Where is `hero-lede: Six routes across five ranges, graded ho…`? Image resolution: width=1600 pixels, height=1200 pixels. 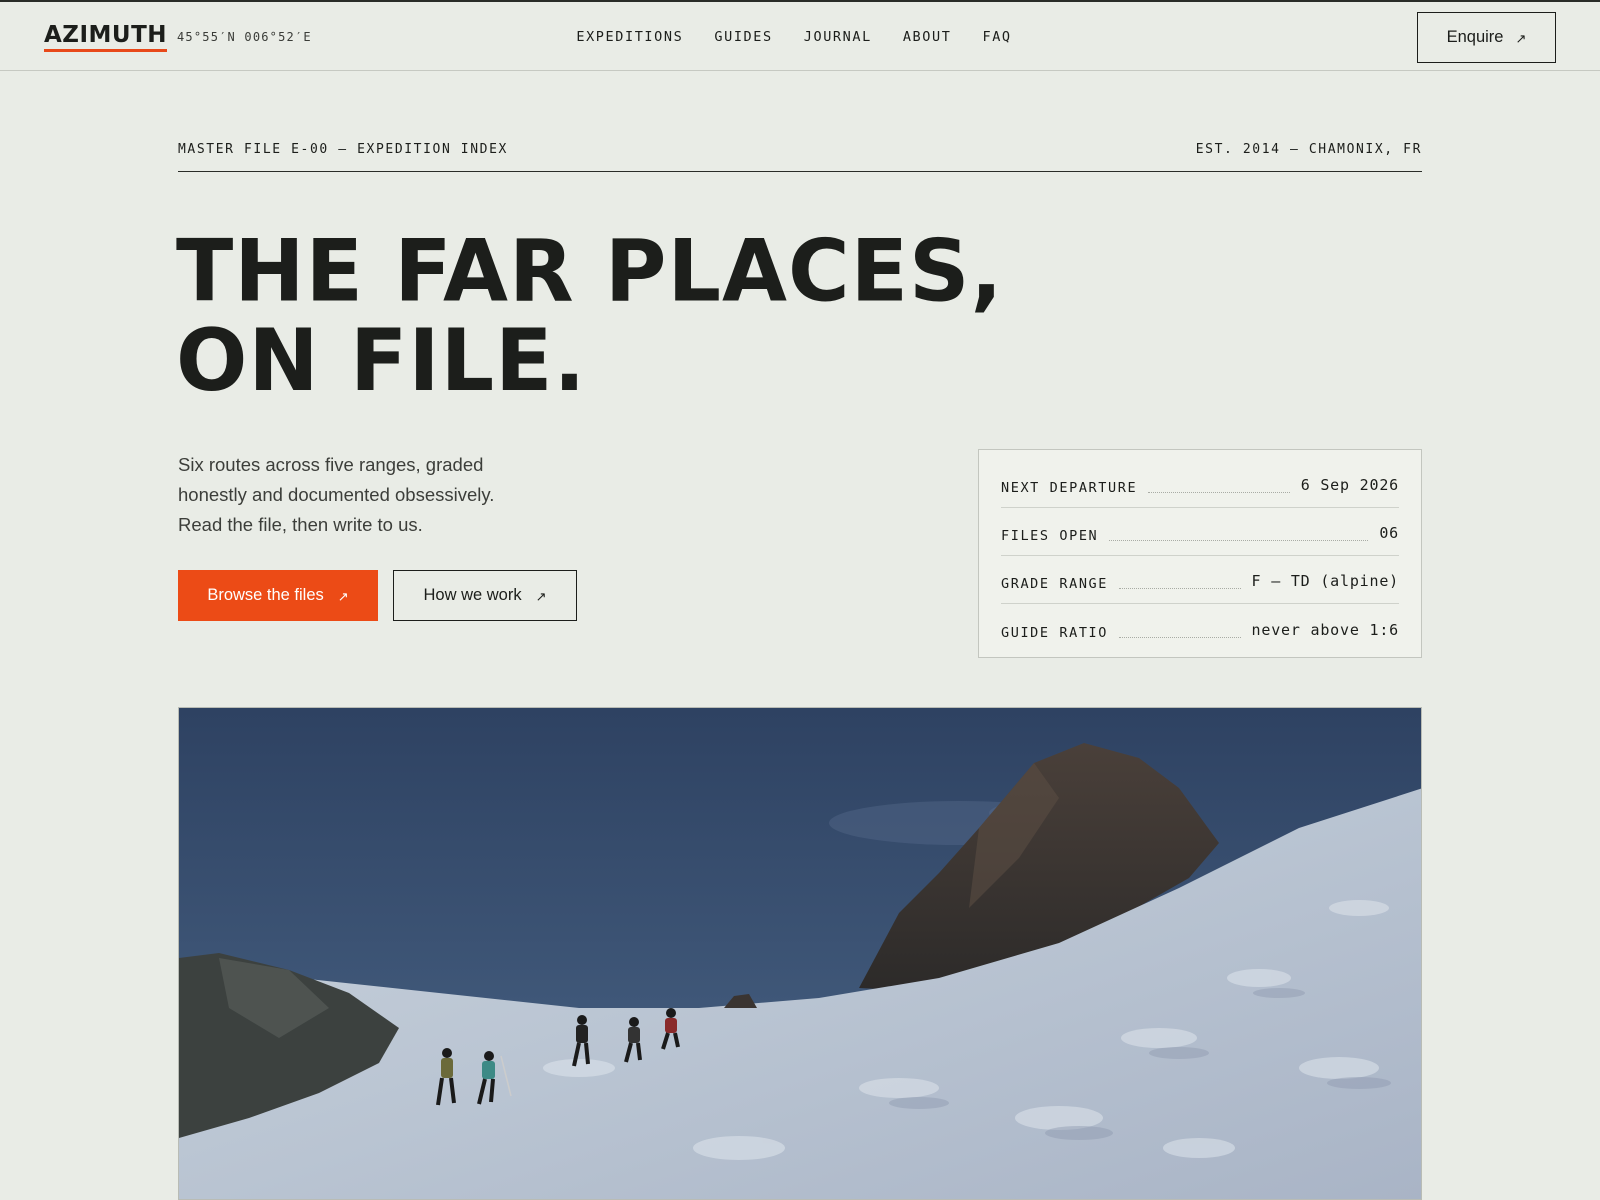
hero-lede: Six routes across five ranges, graded ho… is located at coordinates (336, 494).